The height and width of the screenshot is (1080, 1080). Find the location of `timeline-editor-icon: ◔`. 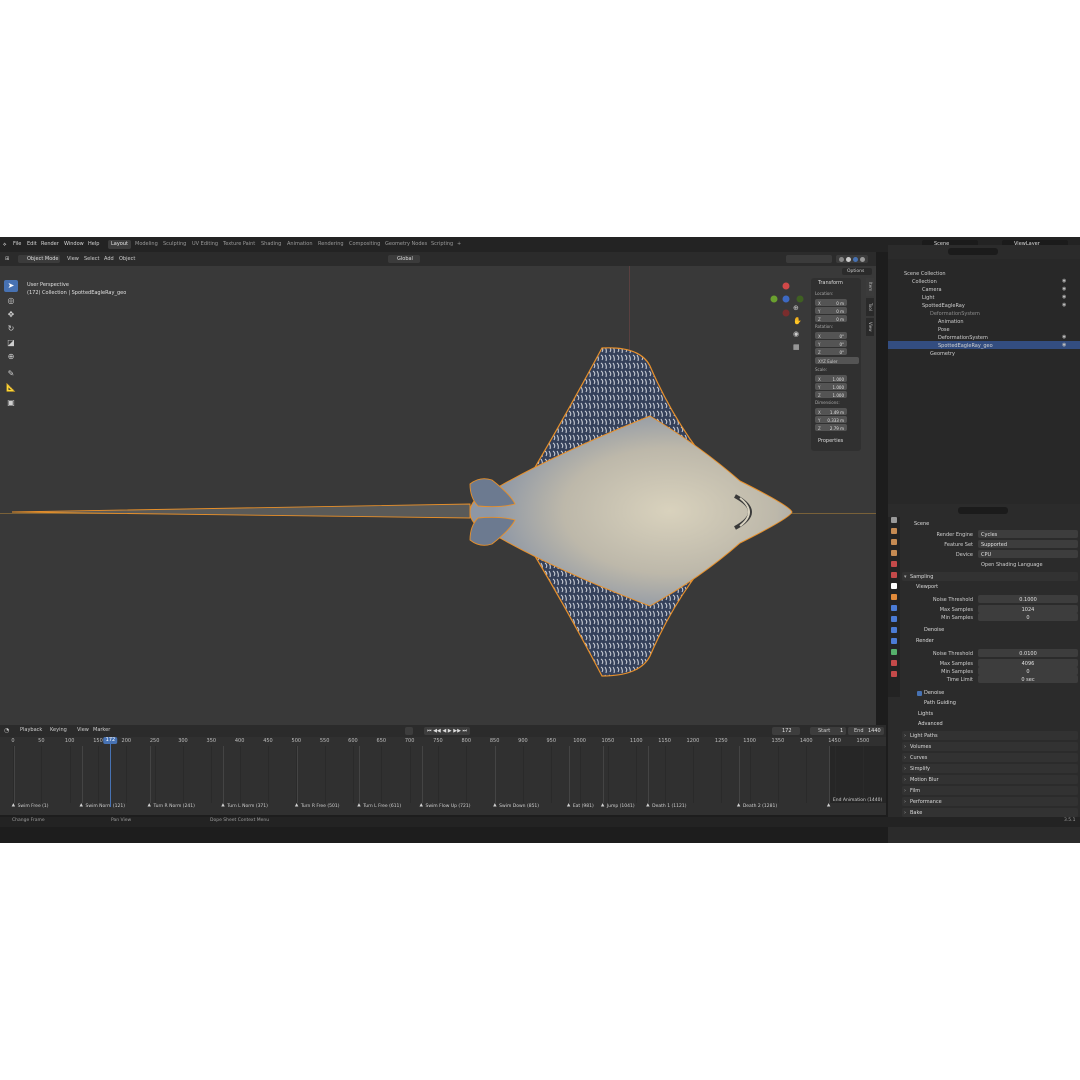

timeline-editor-icon: ◔ is located at coordinates (6, 730).